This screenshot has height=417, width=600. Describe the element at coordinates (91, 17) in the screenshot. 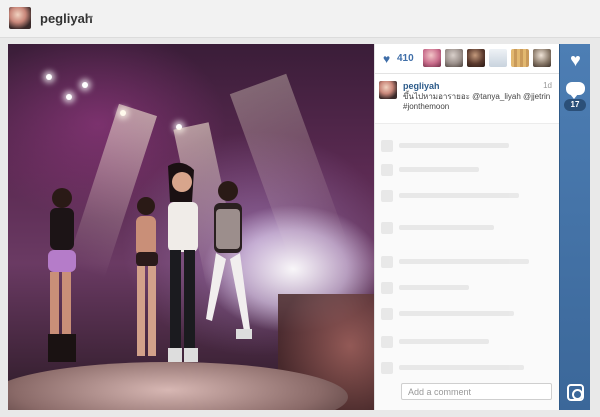

I see `chevron-down-icon: ▾` at that location.